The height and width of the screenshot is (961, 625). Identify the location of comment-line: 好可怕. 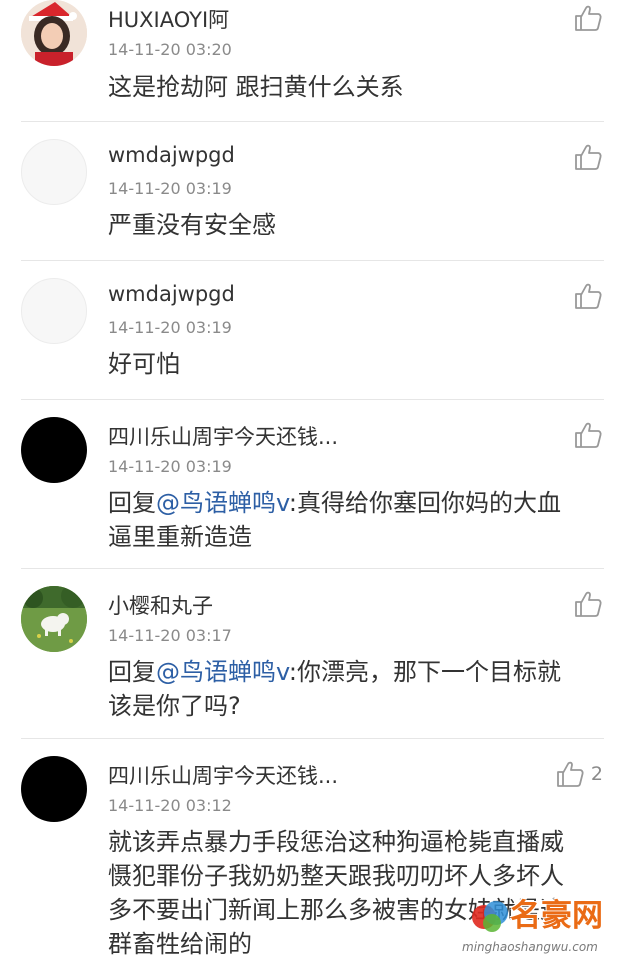
(144, 364).